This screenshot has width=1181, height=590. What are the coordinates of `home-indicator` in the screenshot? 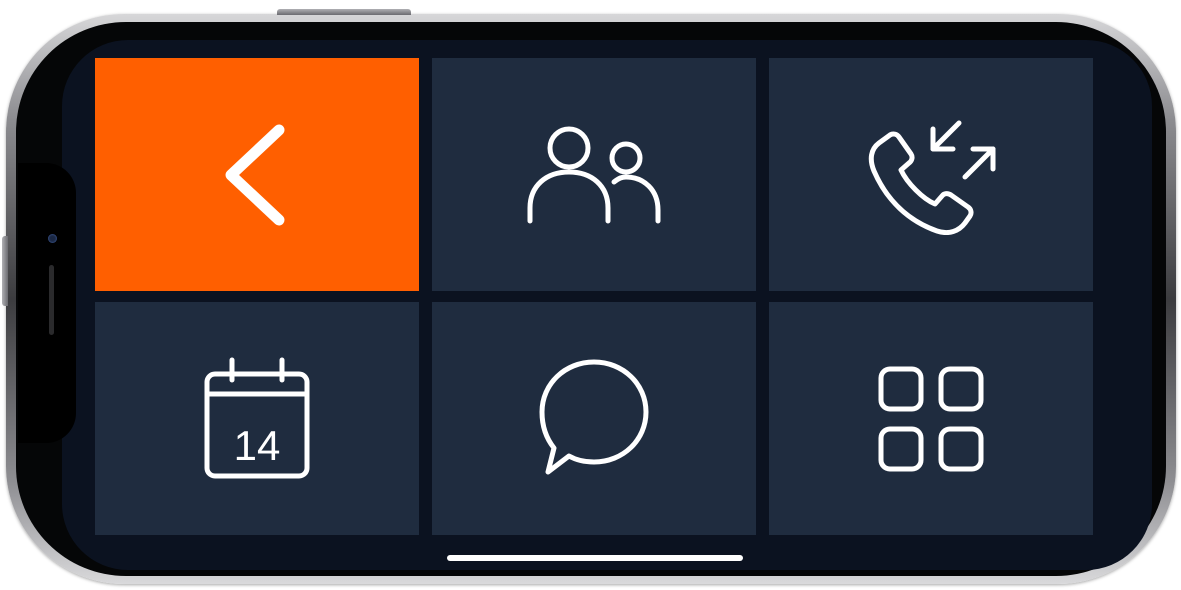 It's located at (595, 558).